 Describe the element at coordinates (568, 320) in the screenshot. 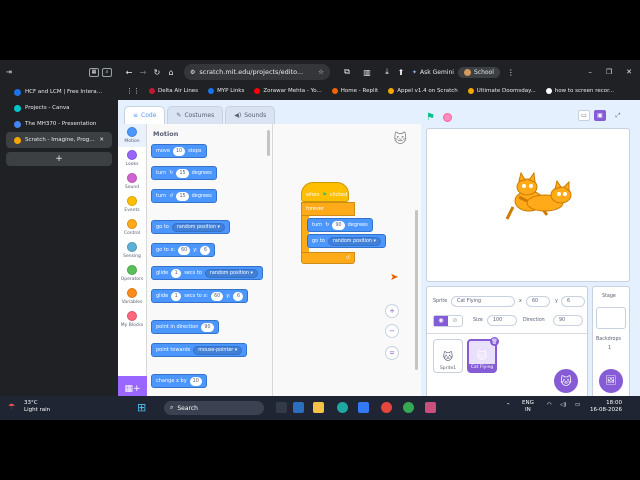

I see `direction-input: 90` at that location.